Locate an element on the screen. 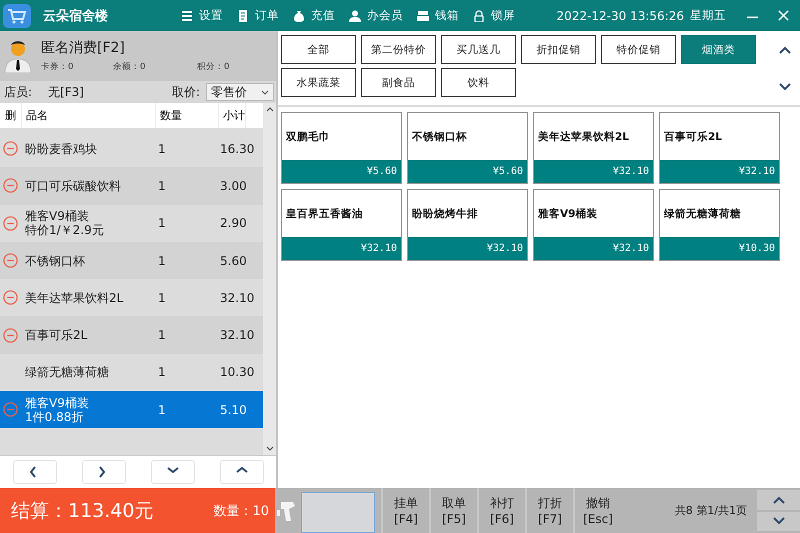 This screenshot has height=533, width=800. product-price: ¥10.30 is located at coordinates (719, 248).